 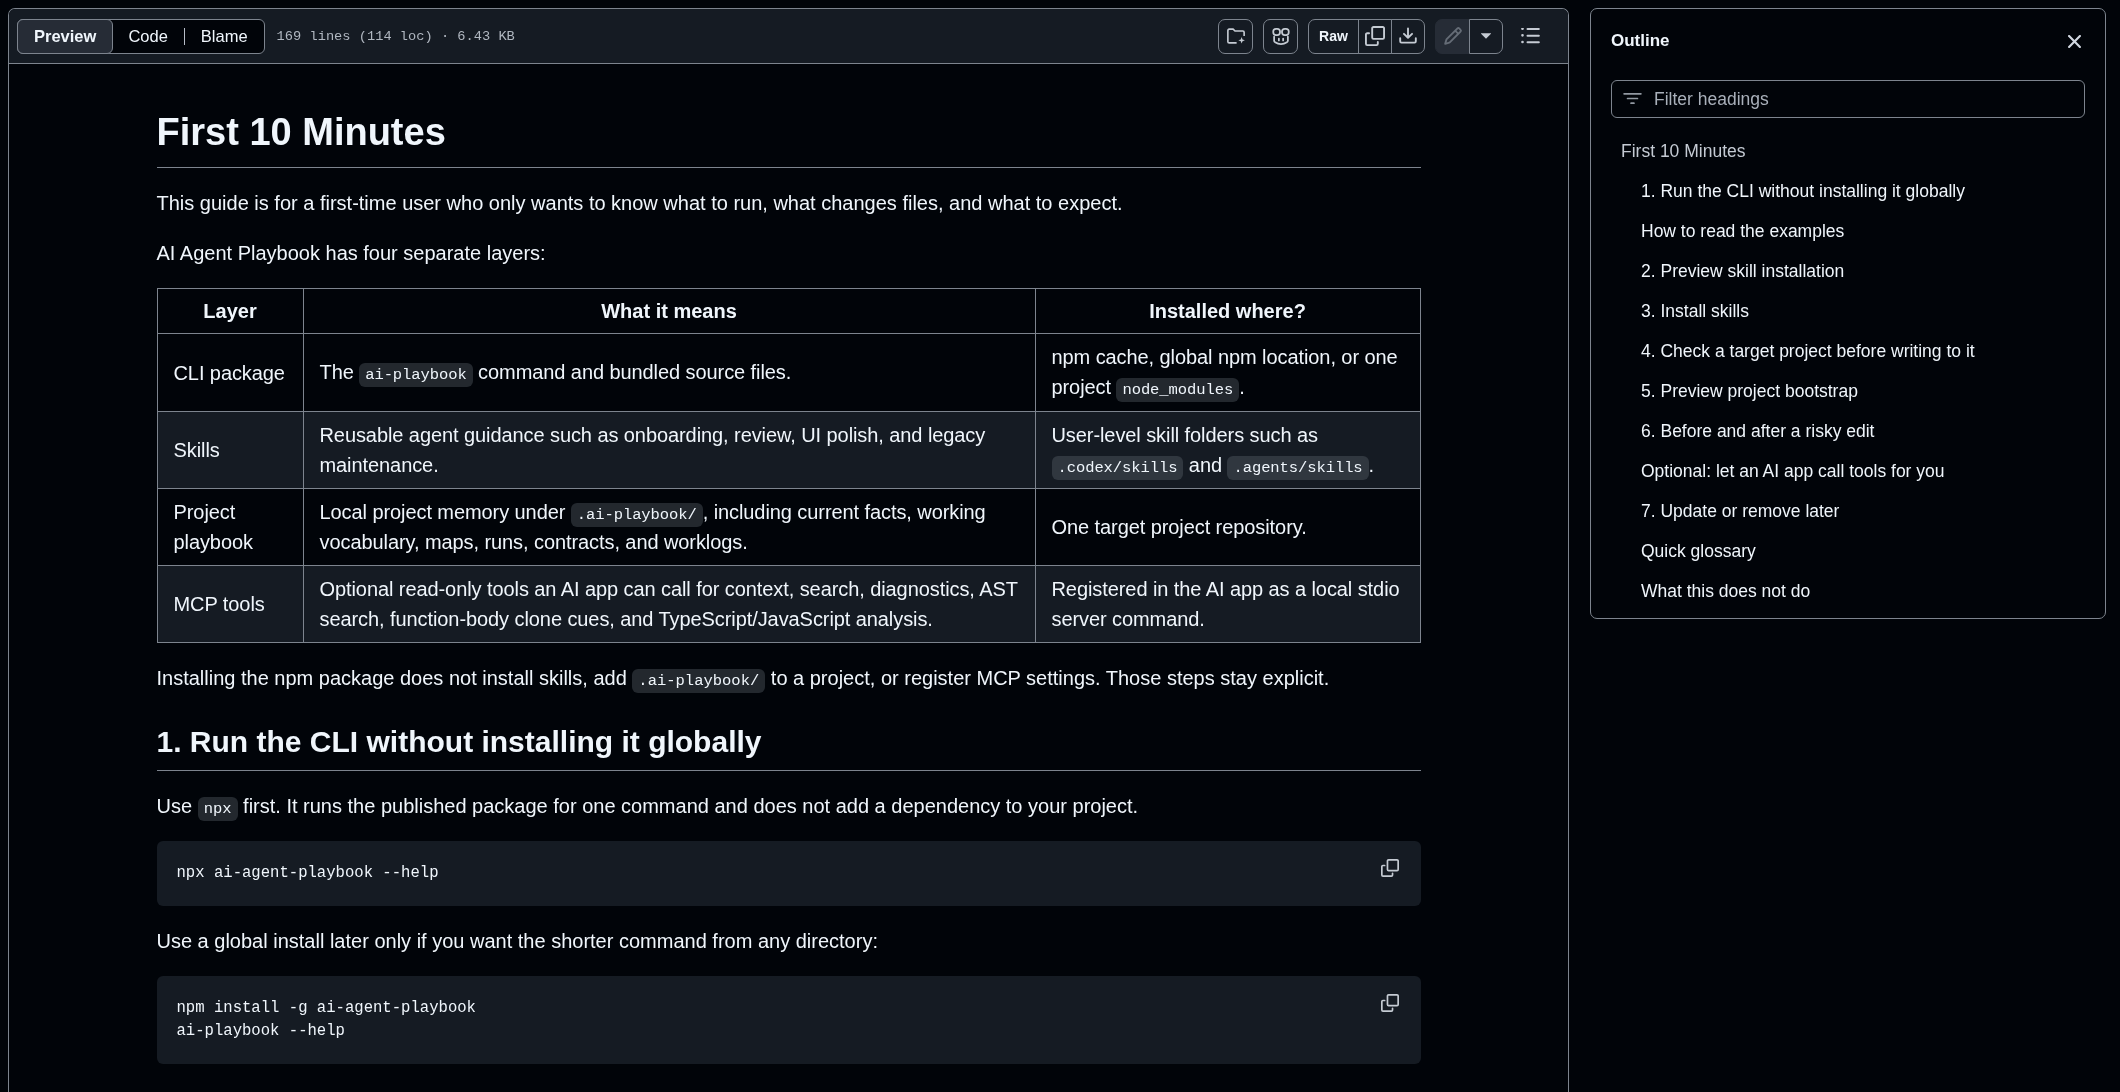 What do you see at coordinates (1858, 271) in the screenshot?
I see `outline-item: 2. Preview skill installation` at bounding box center [1858, 271].